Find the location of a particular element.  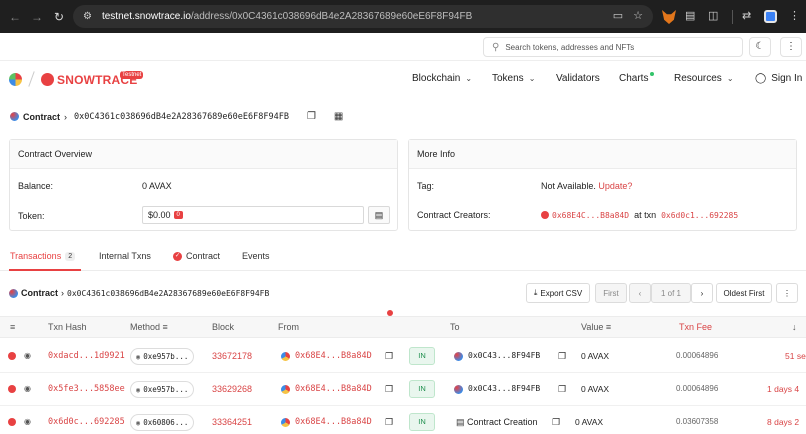

nav-tokens: Tokens ⌄ is located at coordinates (513, 78).